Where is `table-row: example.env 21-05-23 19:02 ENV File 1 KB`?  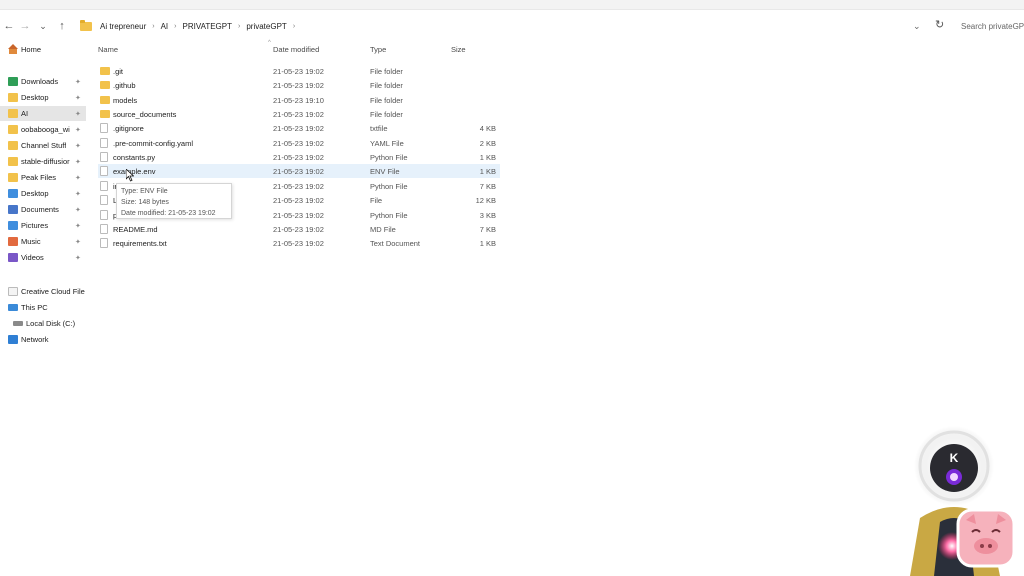 table-row: example.env 21-05-23 19:02 ENV File 1 KB is located at coordinates (299, 171).